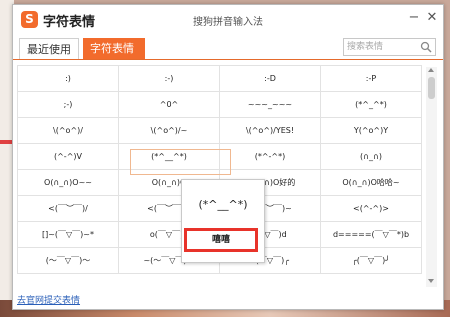 This screenshot has width=450, height=317. Describe the element at coordinates (68, 209) in the screenshot. I see `emoticon-cell: <(￣︶￣)/` at that location.